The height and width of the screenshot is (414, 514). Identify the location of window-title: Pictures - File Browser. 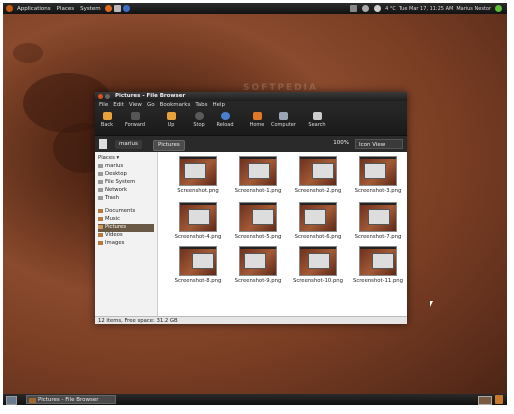
(150, 96).